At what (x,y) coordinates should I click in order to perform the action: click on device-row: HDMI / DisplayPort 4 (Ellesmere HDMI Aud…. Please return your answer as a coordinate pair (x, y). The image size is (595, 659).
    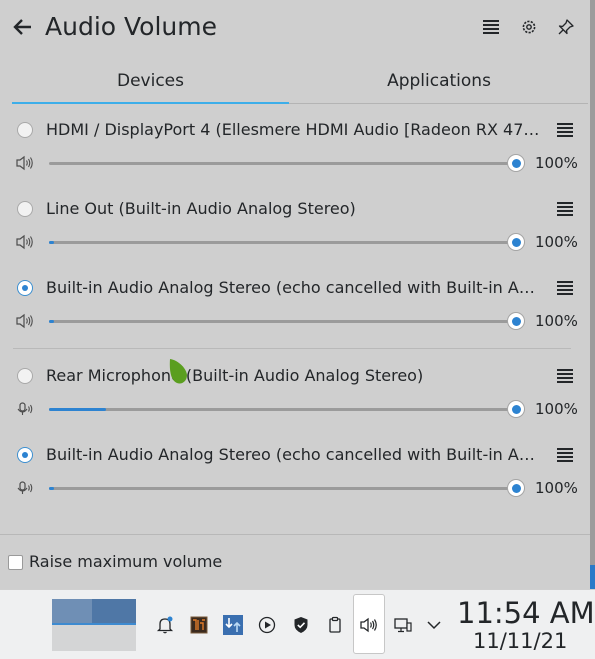
    Looking at the image, I should click on (295, 149).